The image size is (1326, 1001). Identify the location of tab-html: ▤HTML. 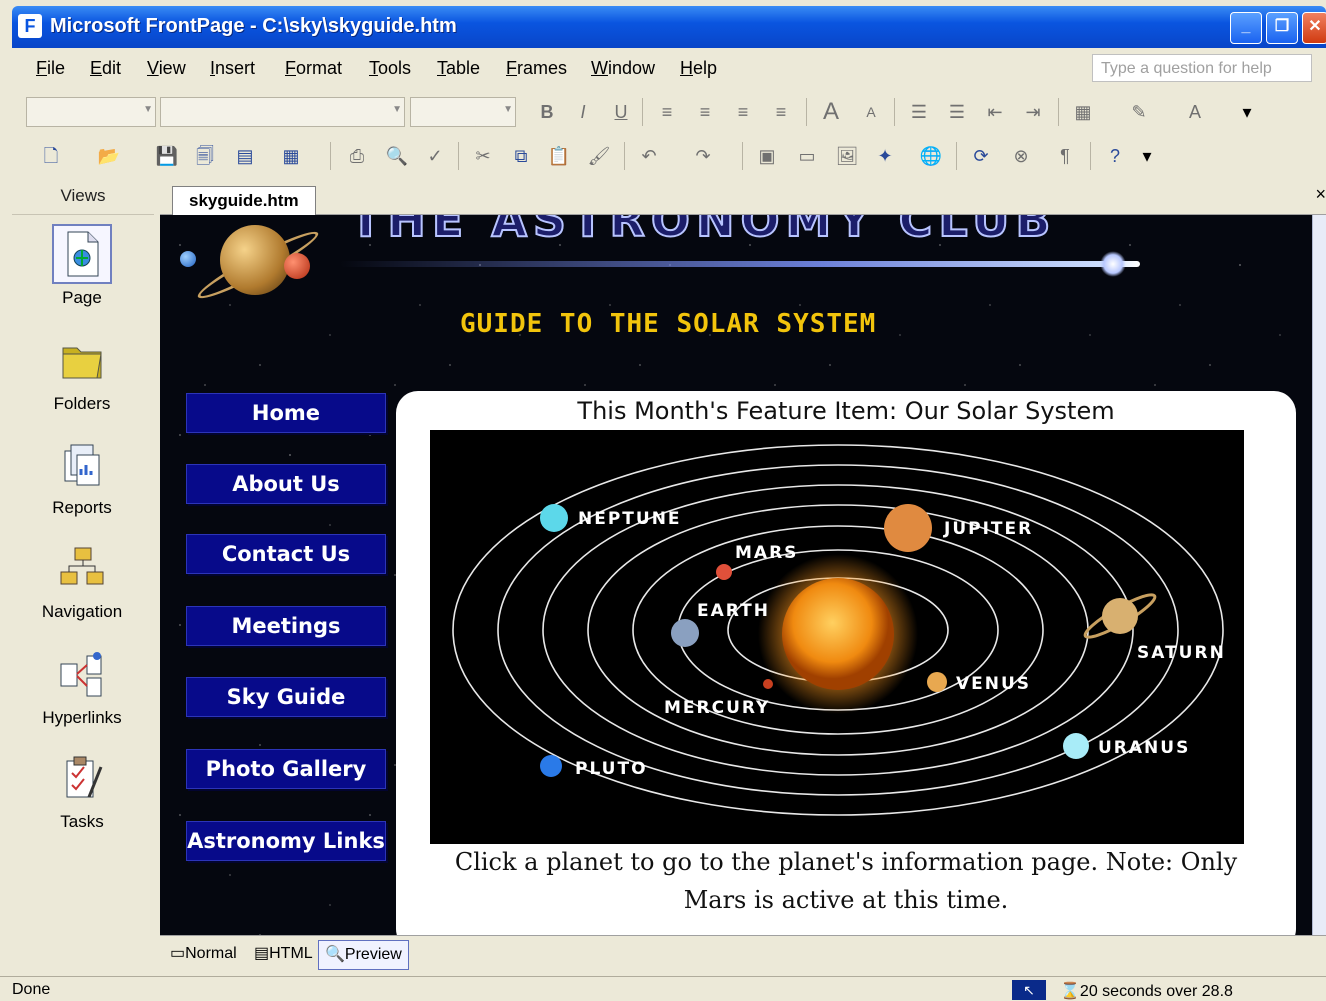
(283, 954).